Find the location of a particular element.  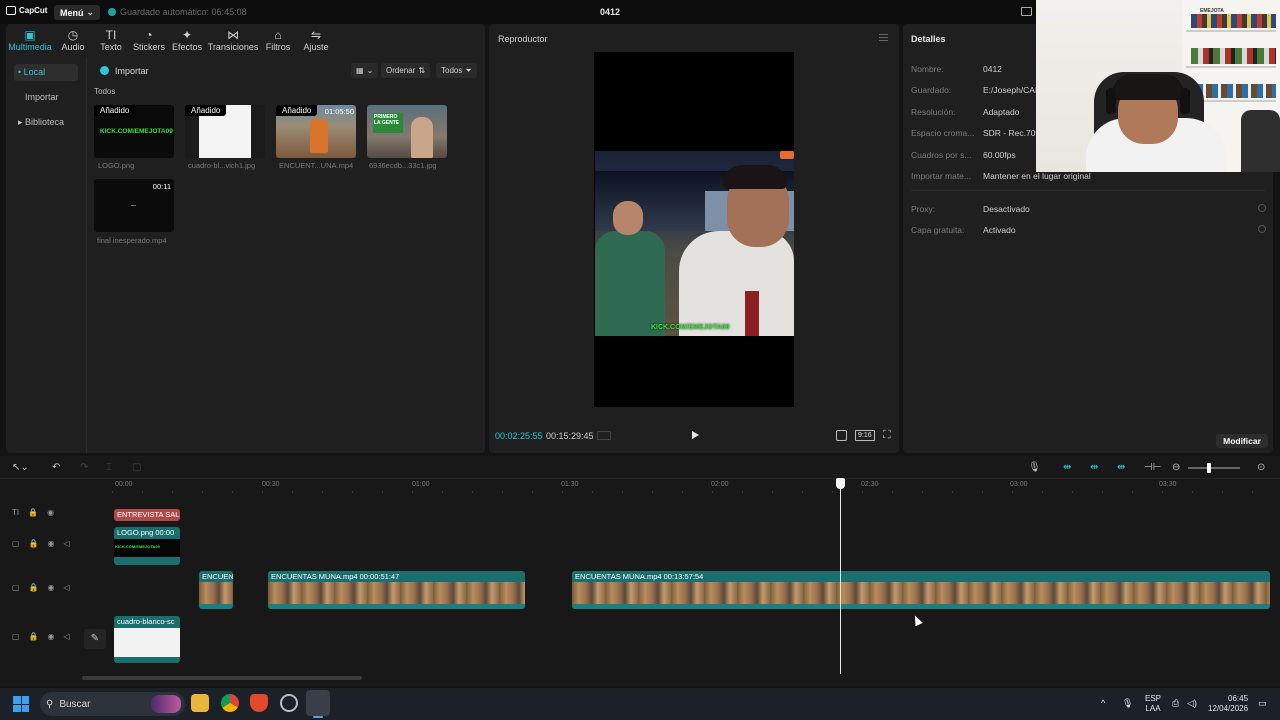

video-clip-b: ENCUENTAS MUNA.mp4 00:13:57:54 is located at coordinates (921, 590).